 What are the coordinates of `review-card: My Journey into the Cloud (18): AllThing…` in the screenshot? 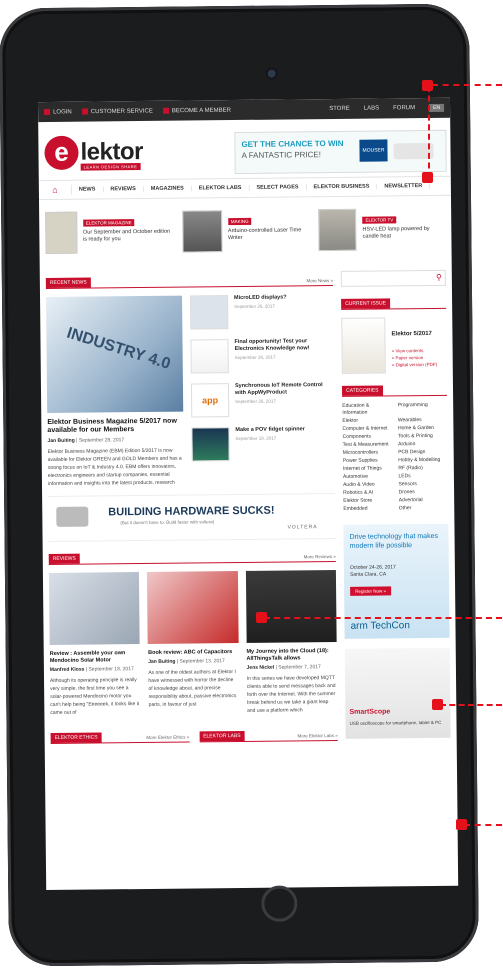 It's located at (291, 642).